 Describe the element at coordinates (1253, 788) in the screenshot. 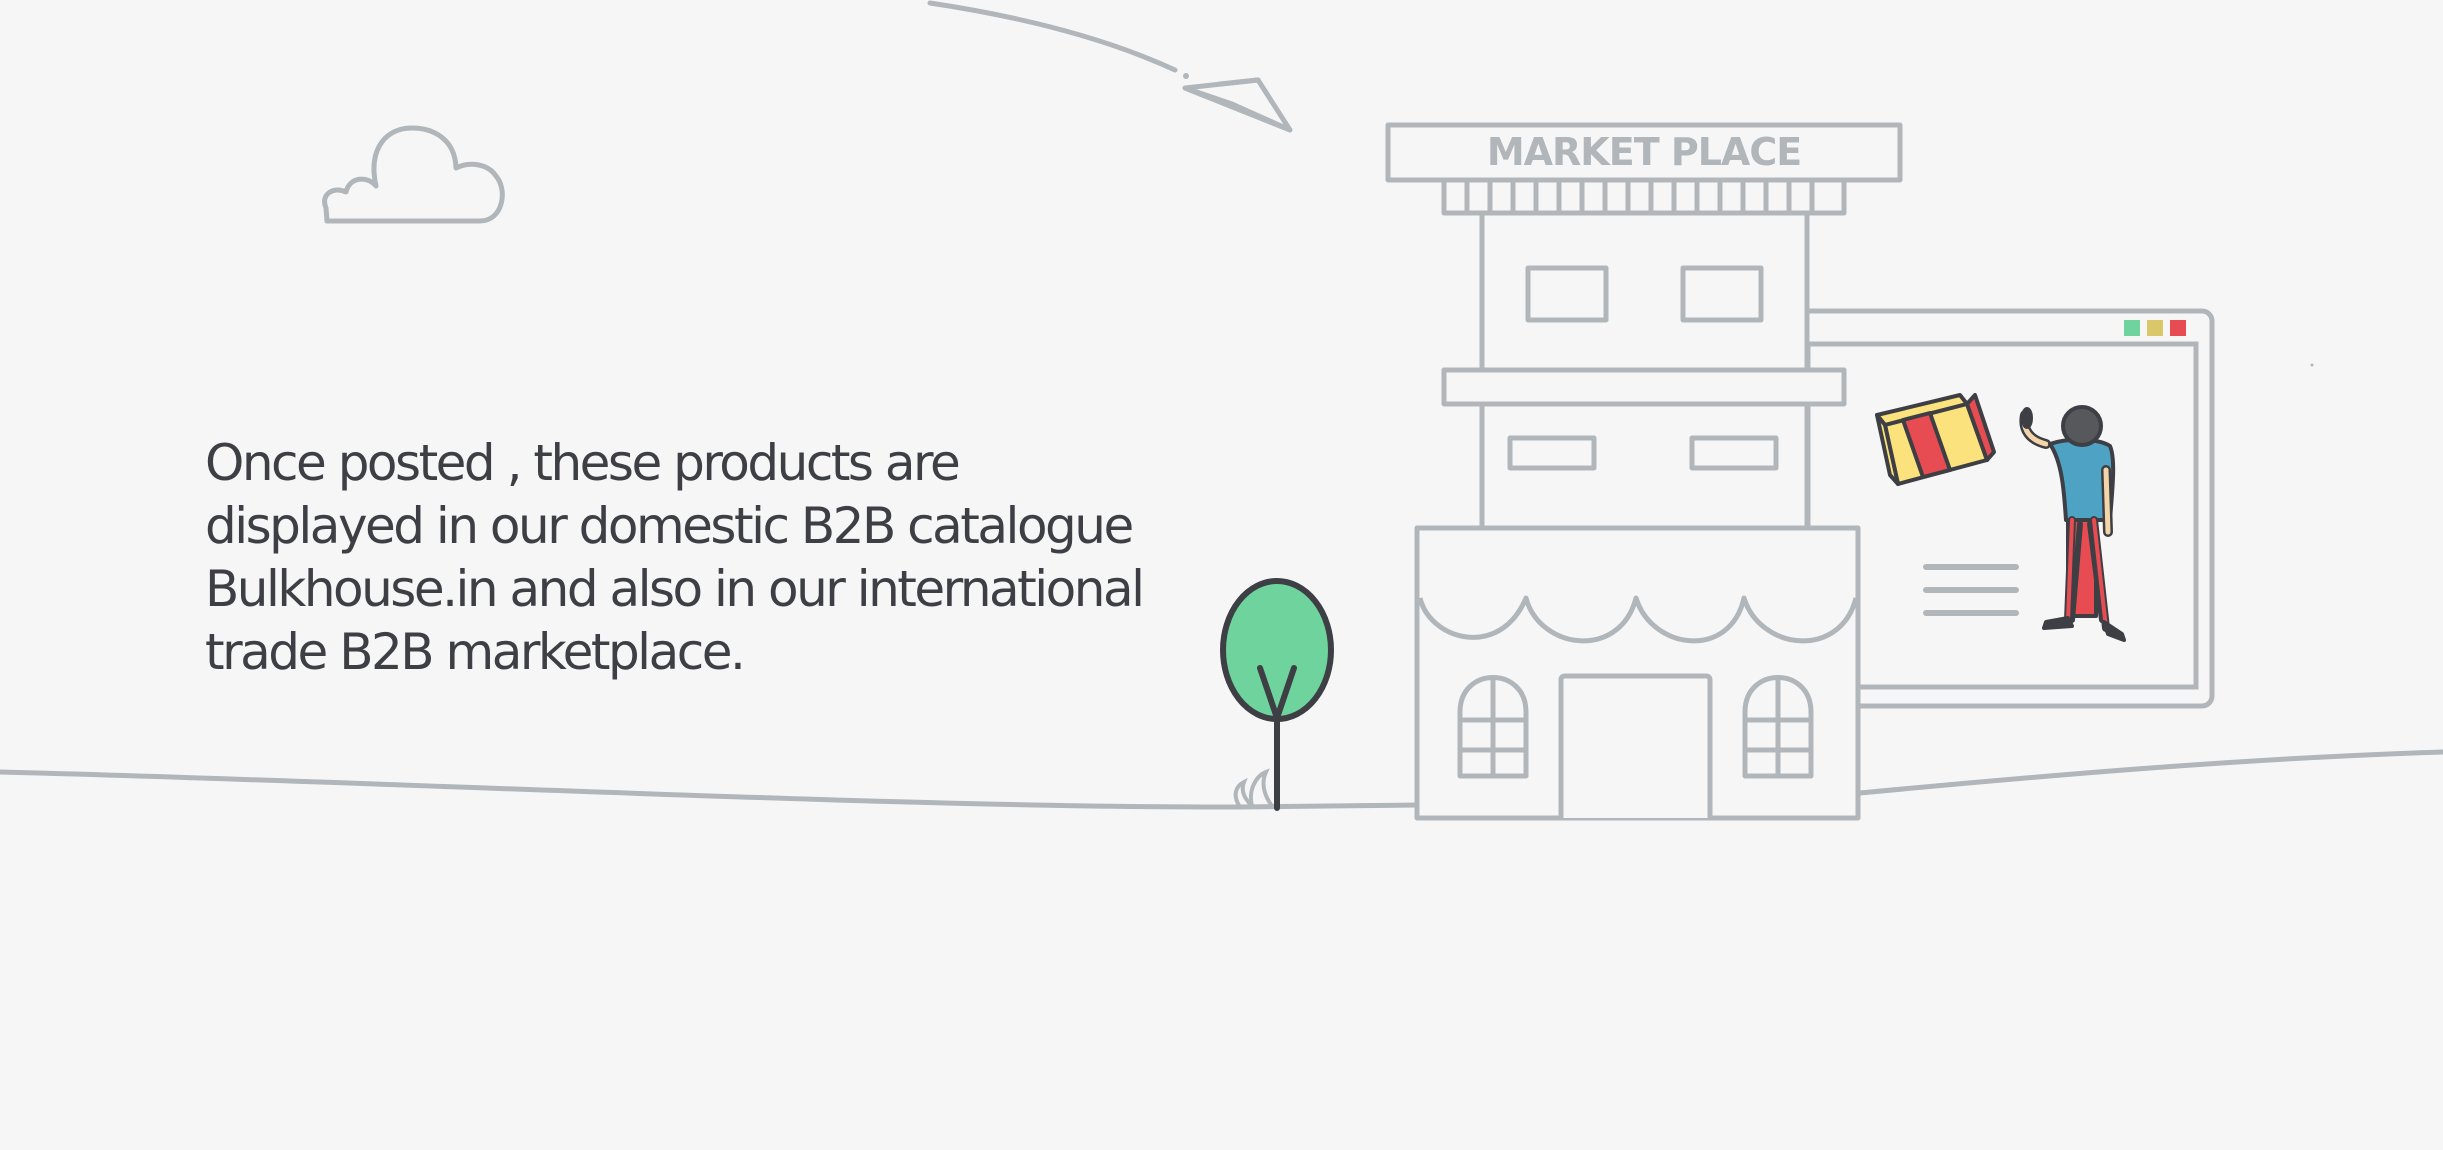

I see `grass-icon` at that location.